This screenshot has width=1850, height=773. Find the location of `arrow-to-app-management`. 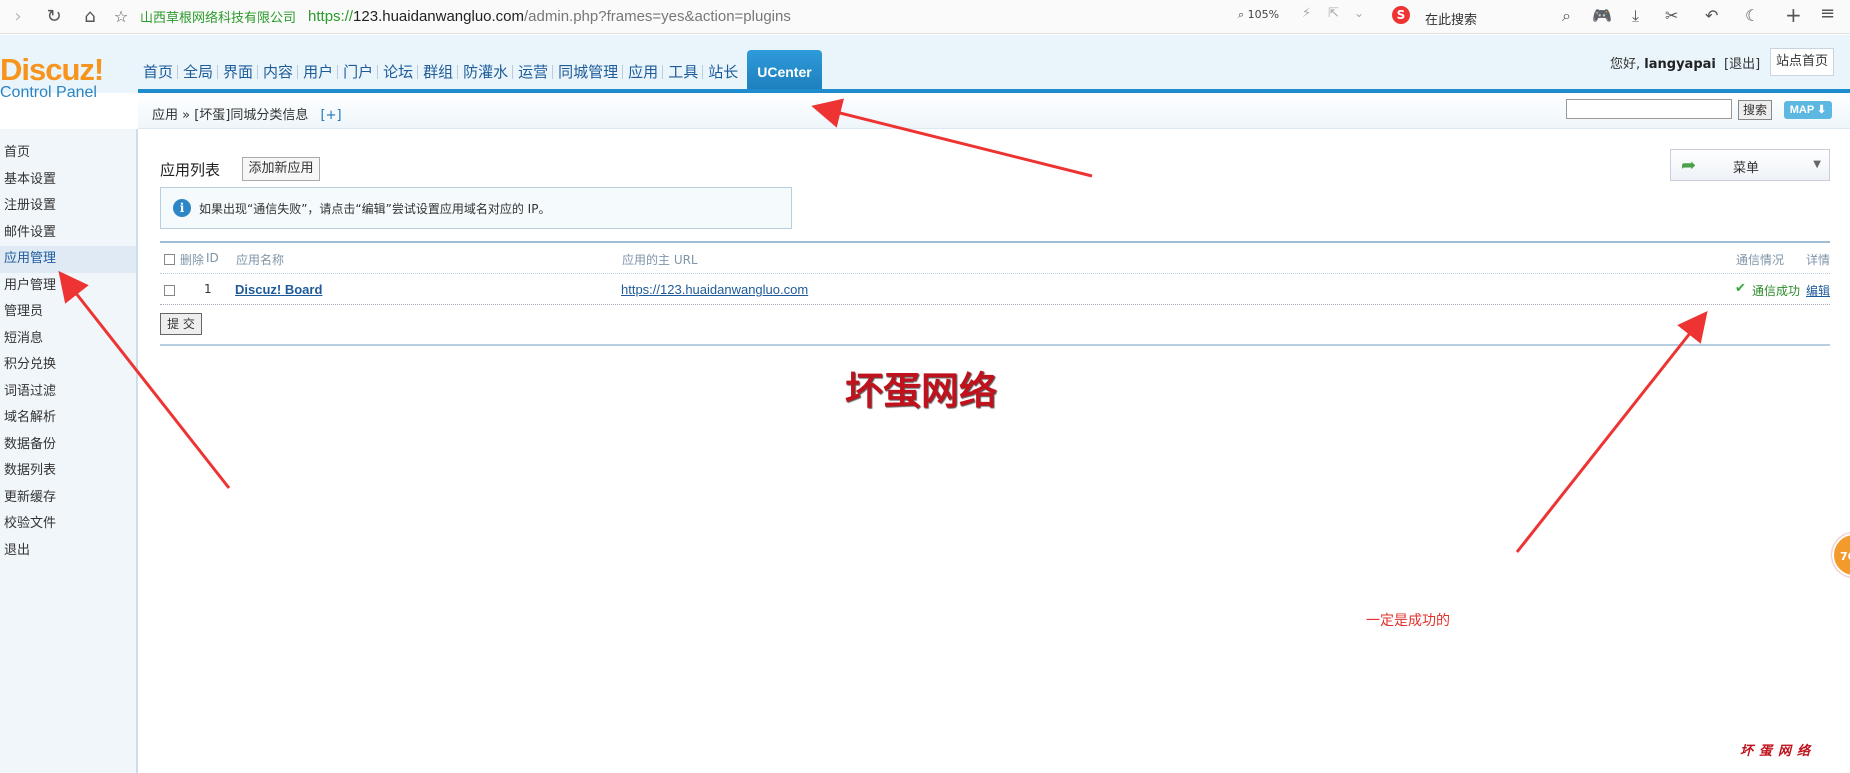

arrow-to-app-management is located at coordinates (144, 379).